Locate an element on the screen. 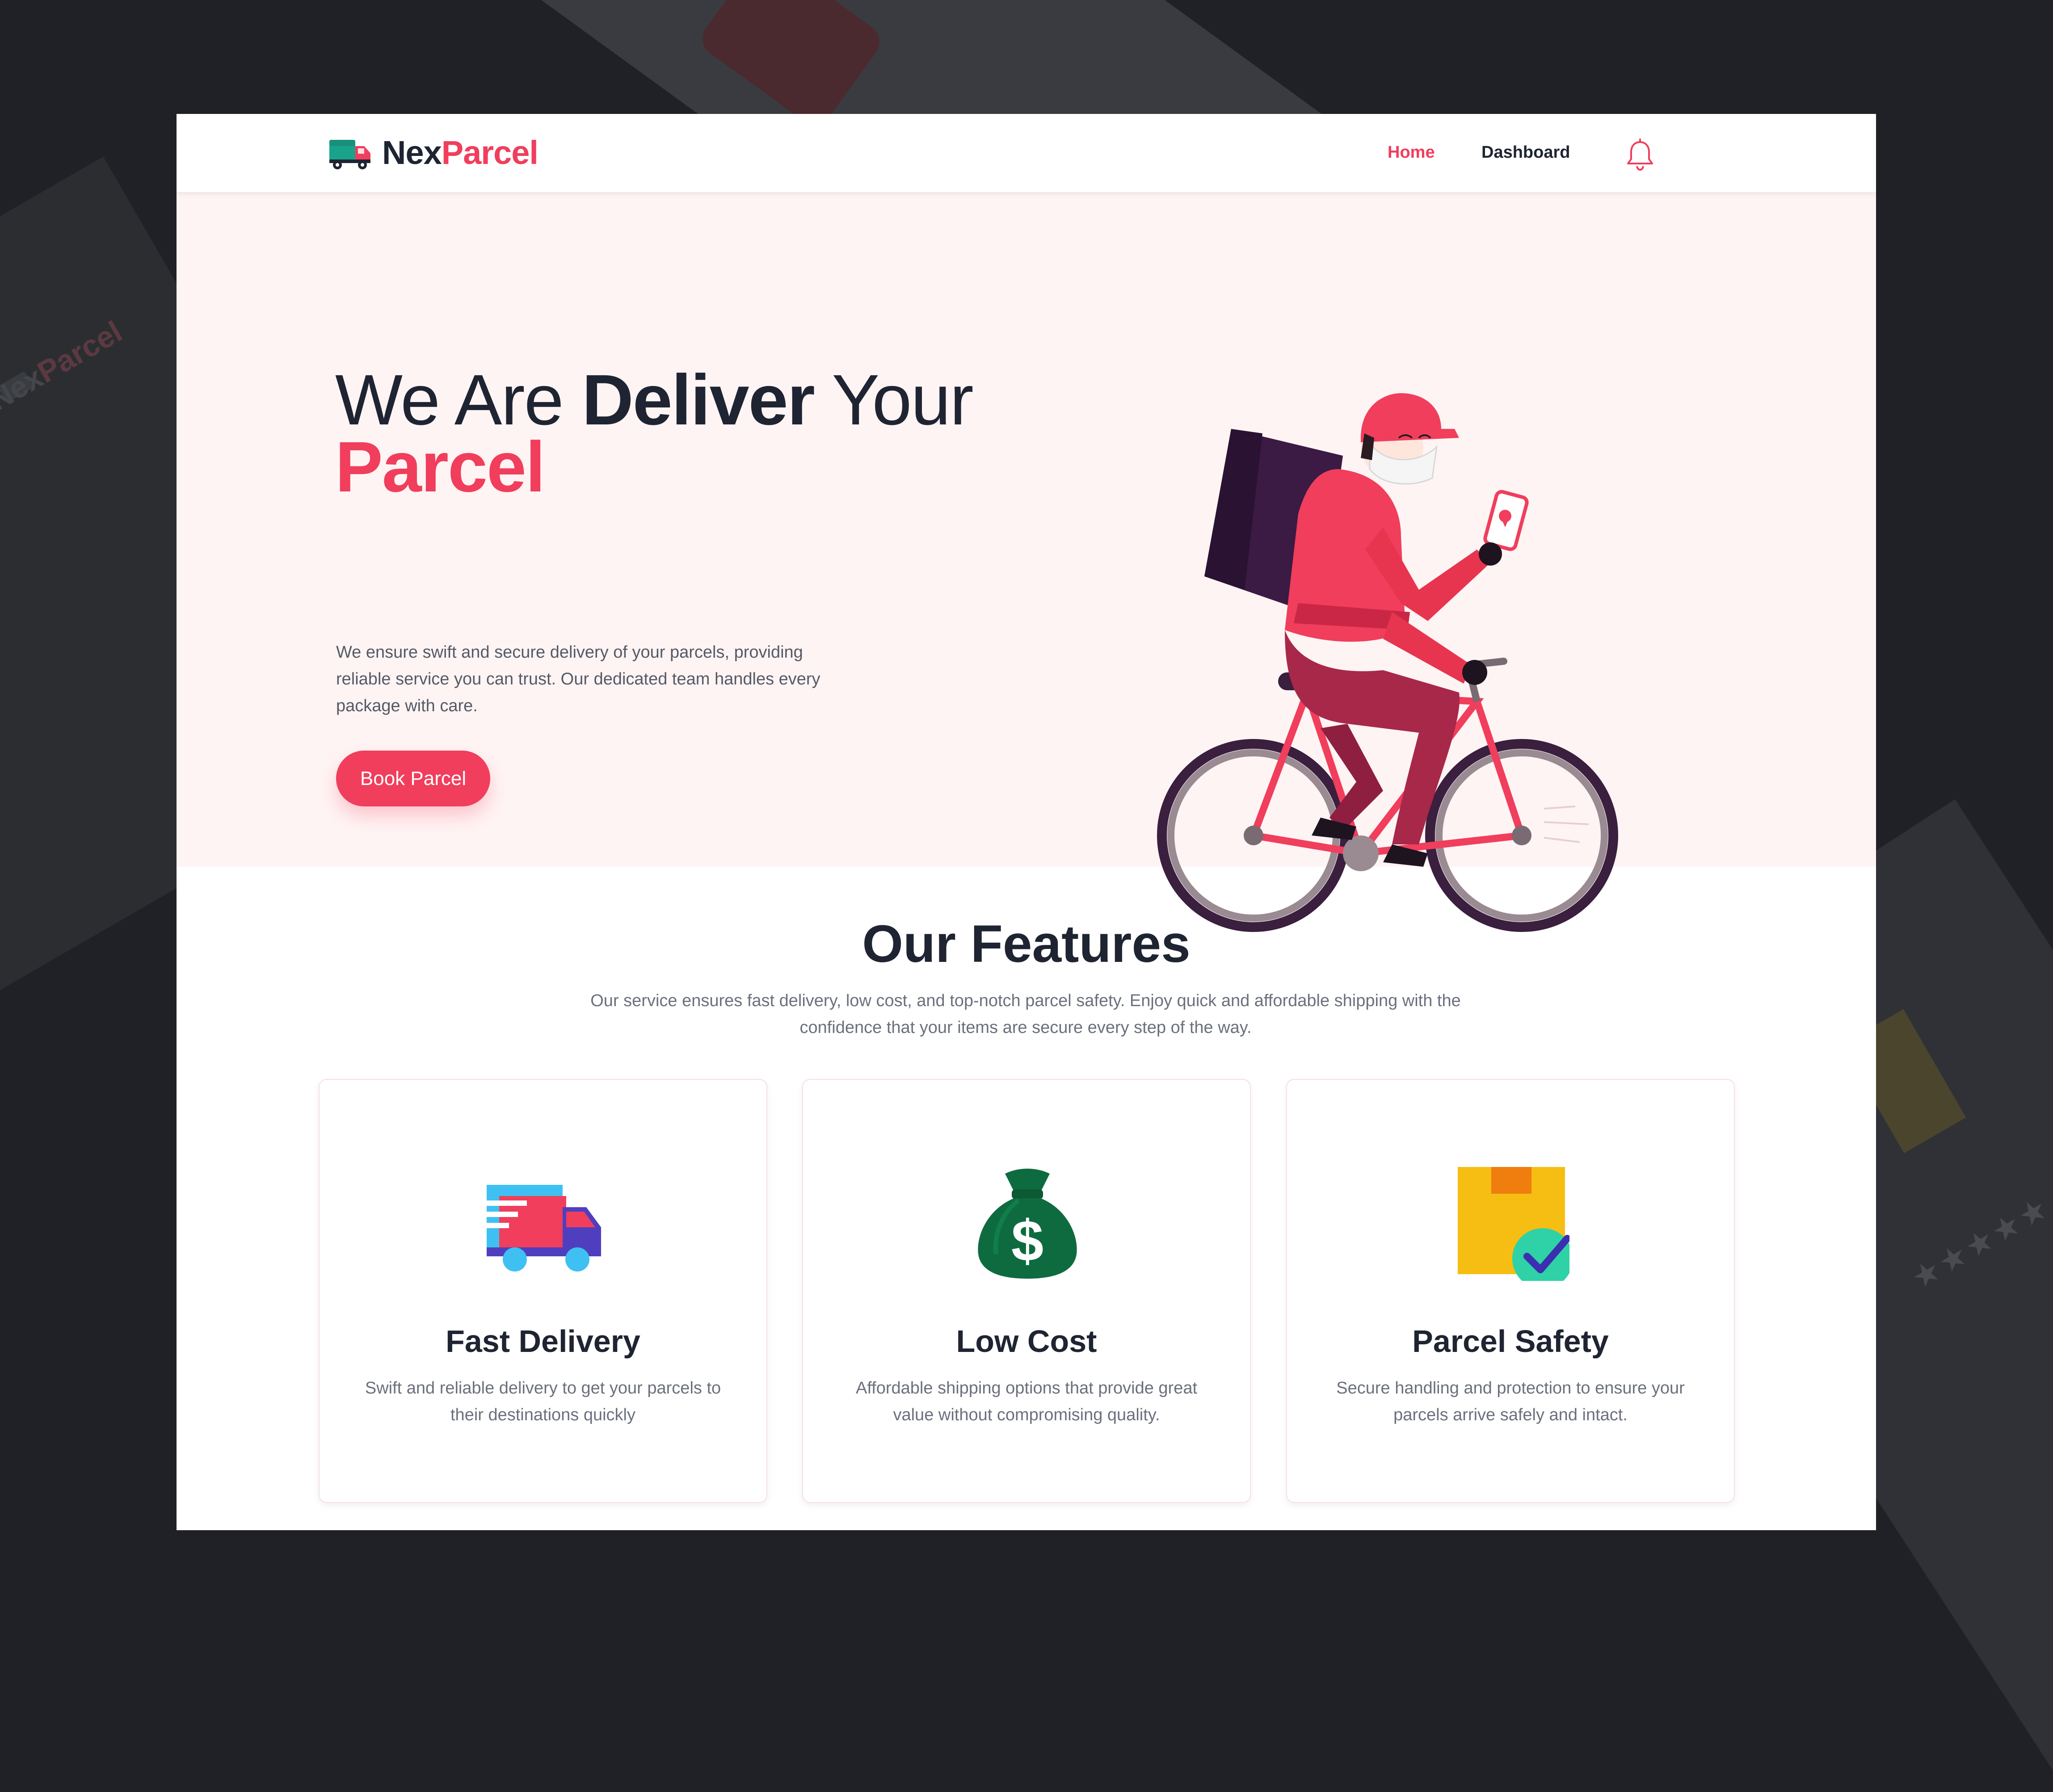 The height and width of the screenshot is (1792, 2053). money-bag-icon: $ is located at coordinates (1027, 1223).